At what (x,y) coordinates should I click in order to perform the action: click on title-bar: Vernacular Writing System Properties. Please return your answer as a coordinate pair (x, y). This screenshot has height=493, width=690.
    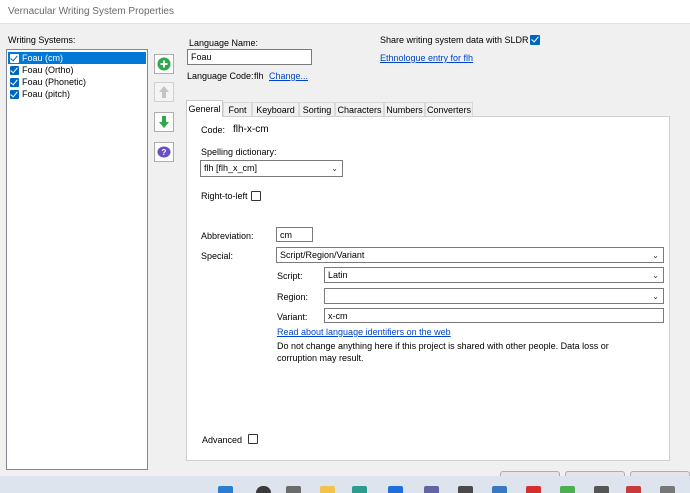
    Looking at the image, I should click on (345, 12).